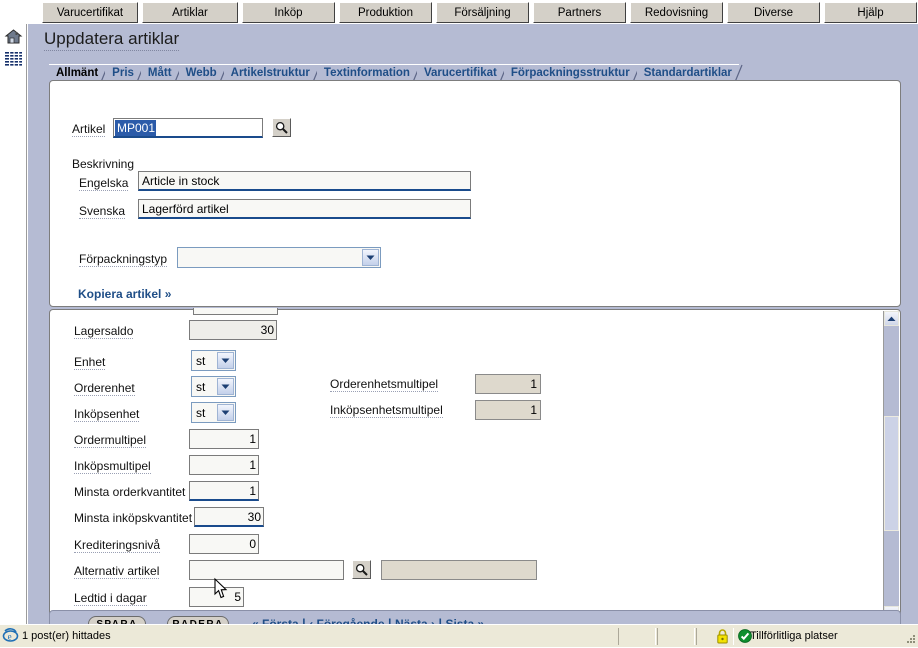 The height and width of the screenshot is (648, 918). Describe the element at coordinates (66, 636) in the screenshot. I see `status-message: 1 post(er) hittades` at that location.